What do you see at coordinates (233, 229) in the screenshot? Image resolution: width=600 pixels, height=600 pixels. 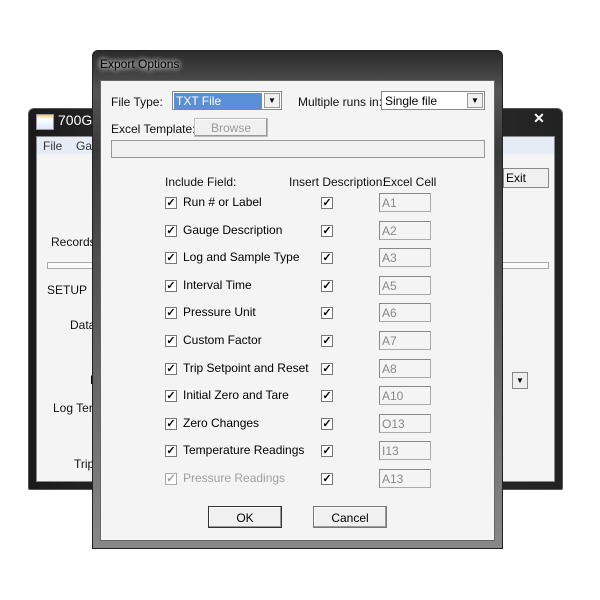 I see `field-label: Gauge Description` at bounding box center [233, 229].